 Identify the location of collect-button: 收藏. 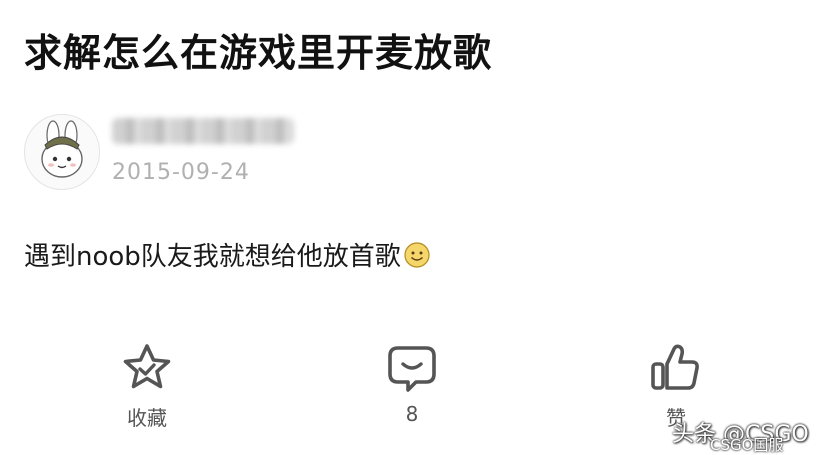
(147, 385).